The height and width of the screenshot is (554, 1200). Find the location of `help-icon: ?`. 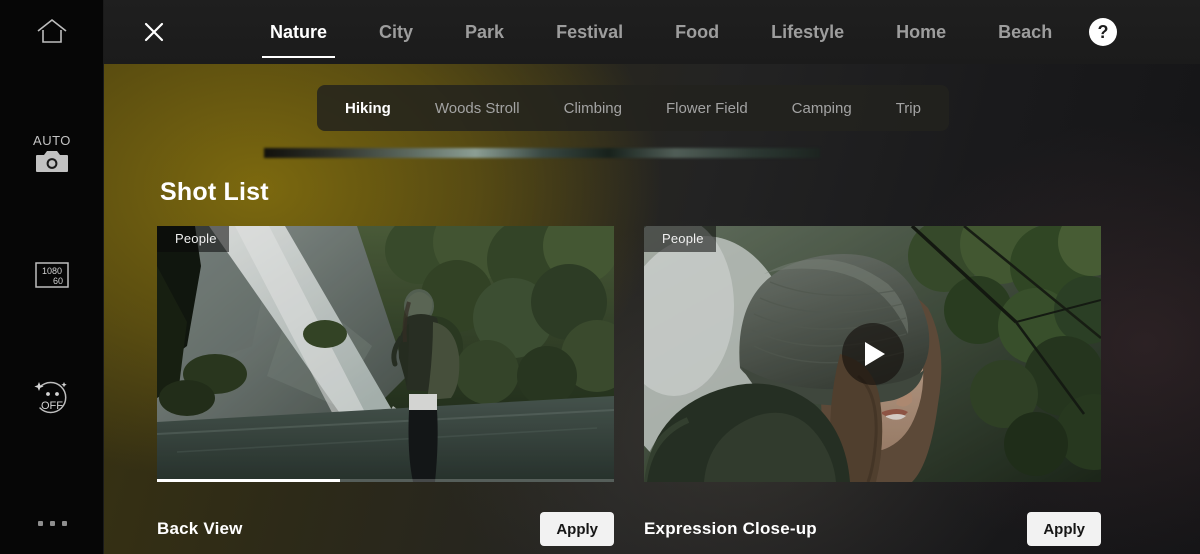

help-icon: ? is located at coordinates (1103, 32).